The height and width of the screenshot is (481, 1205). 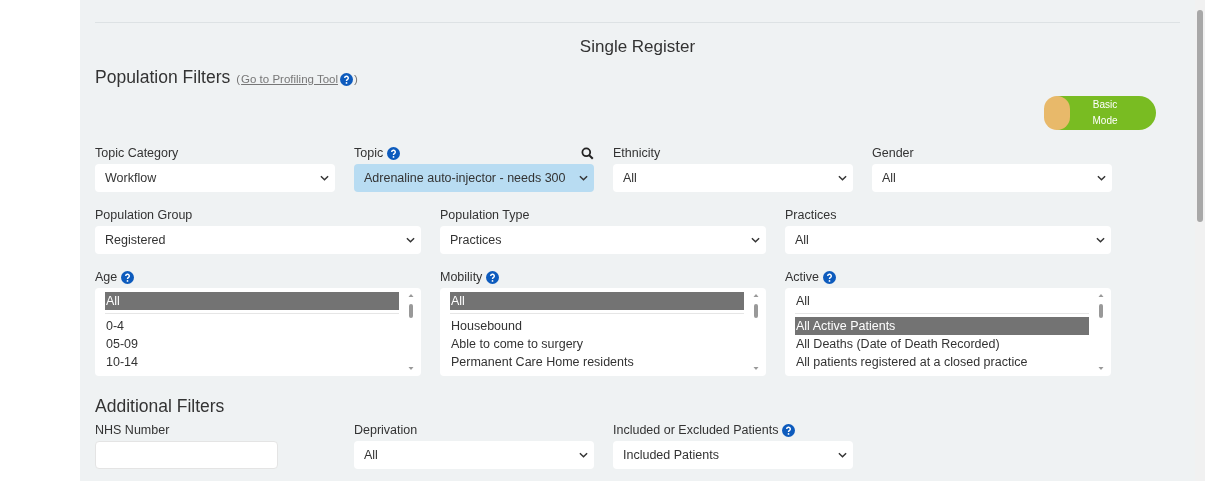 What do you see at coordinates (893, 153) in the screenshot?
I see `field-label: Gender` at bounding box center [893, 153].